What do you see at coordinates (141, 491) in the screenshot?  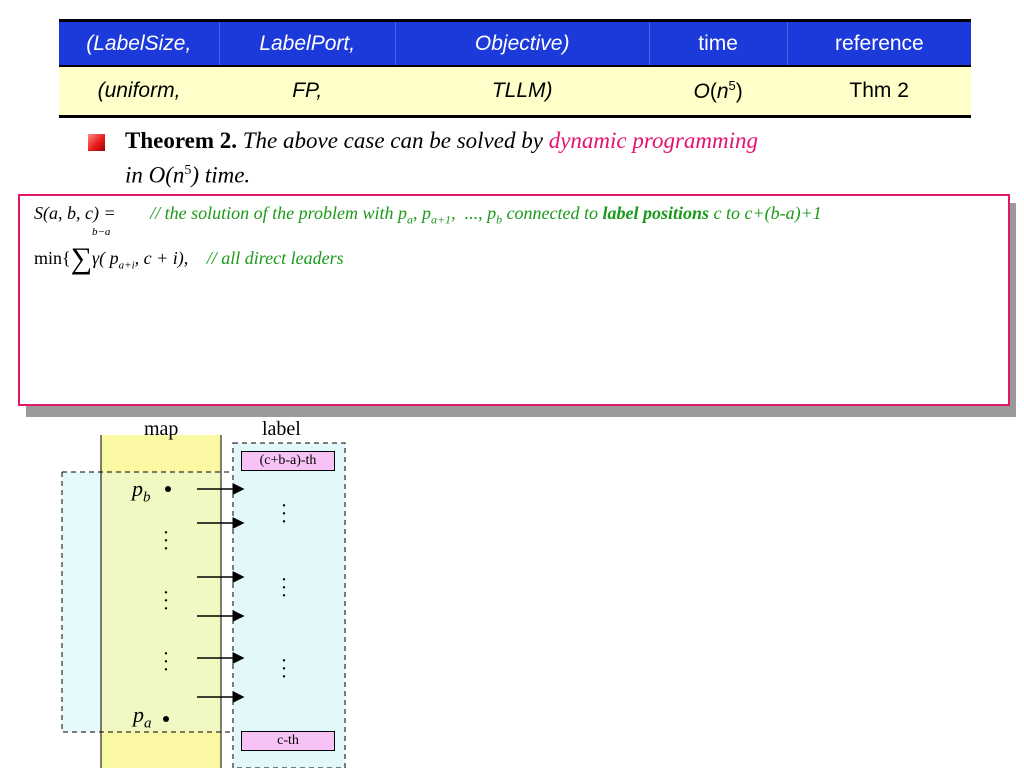 I see `point-pb-label: pb` at bounding box center [141, 491].